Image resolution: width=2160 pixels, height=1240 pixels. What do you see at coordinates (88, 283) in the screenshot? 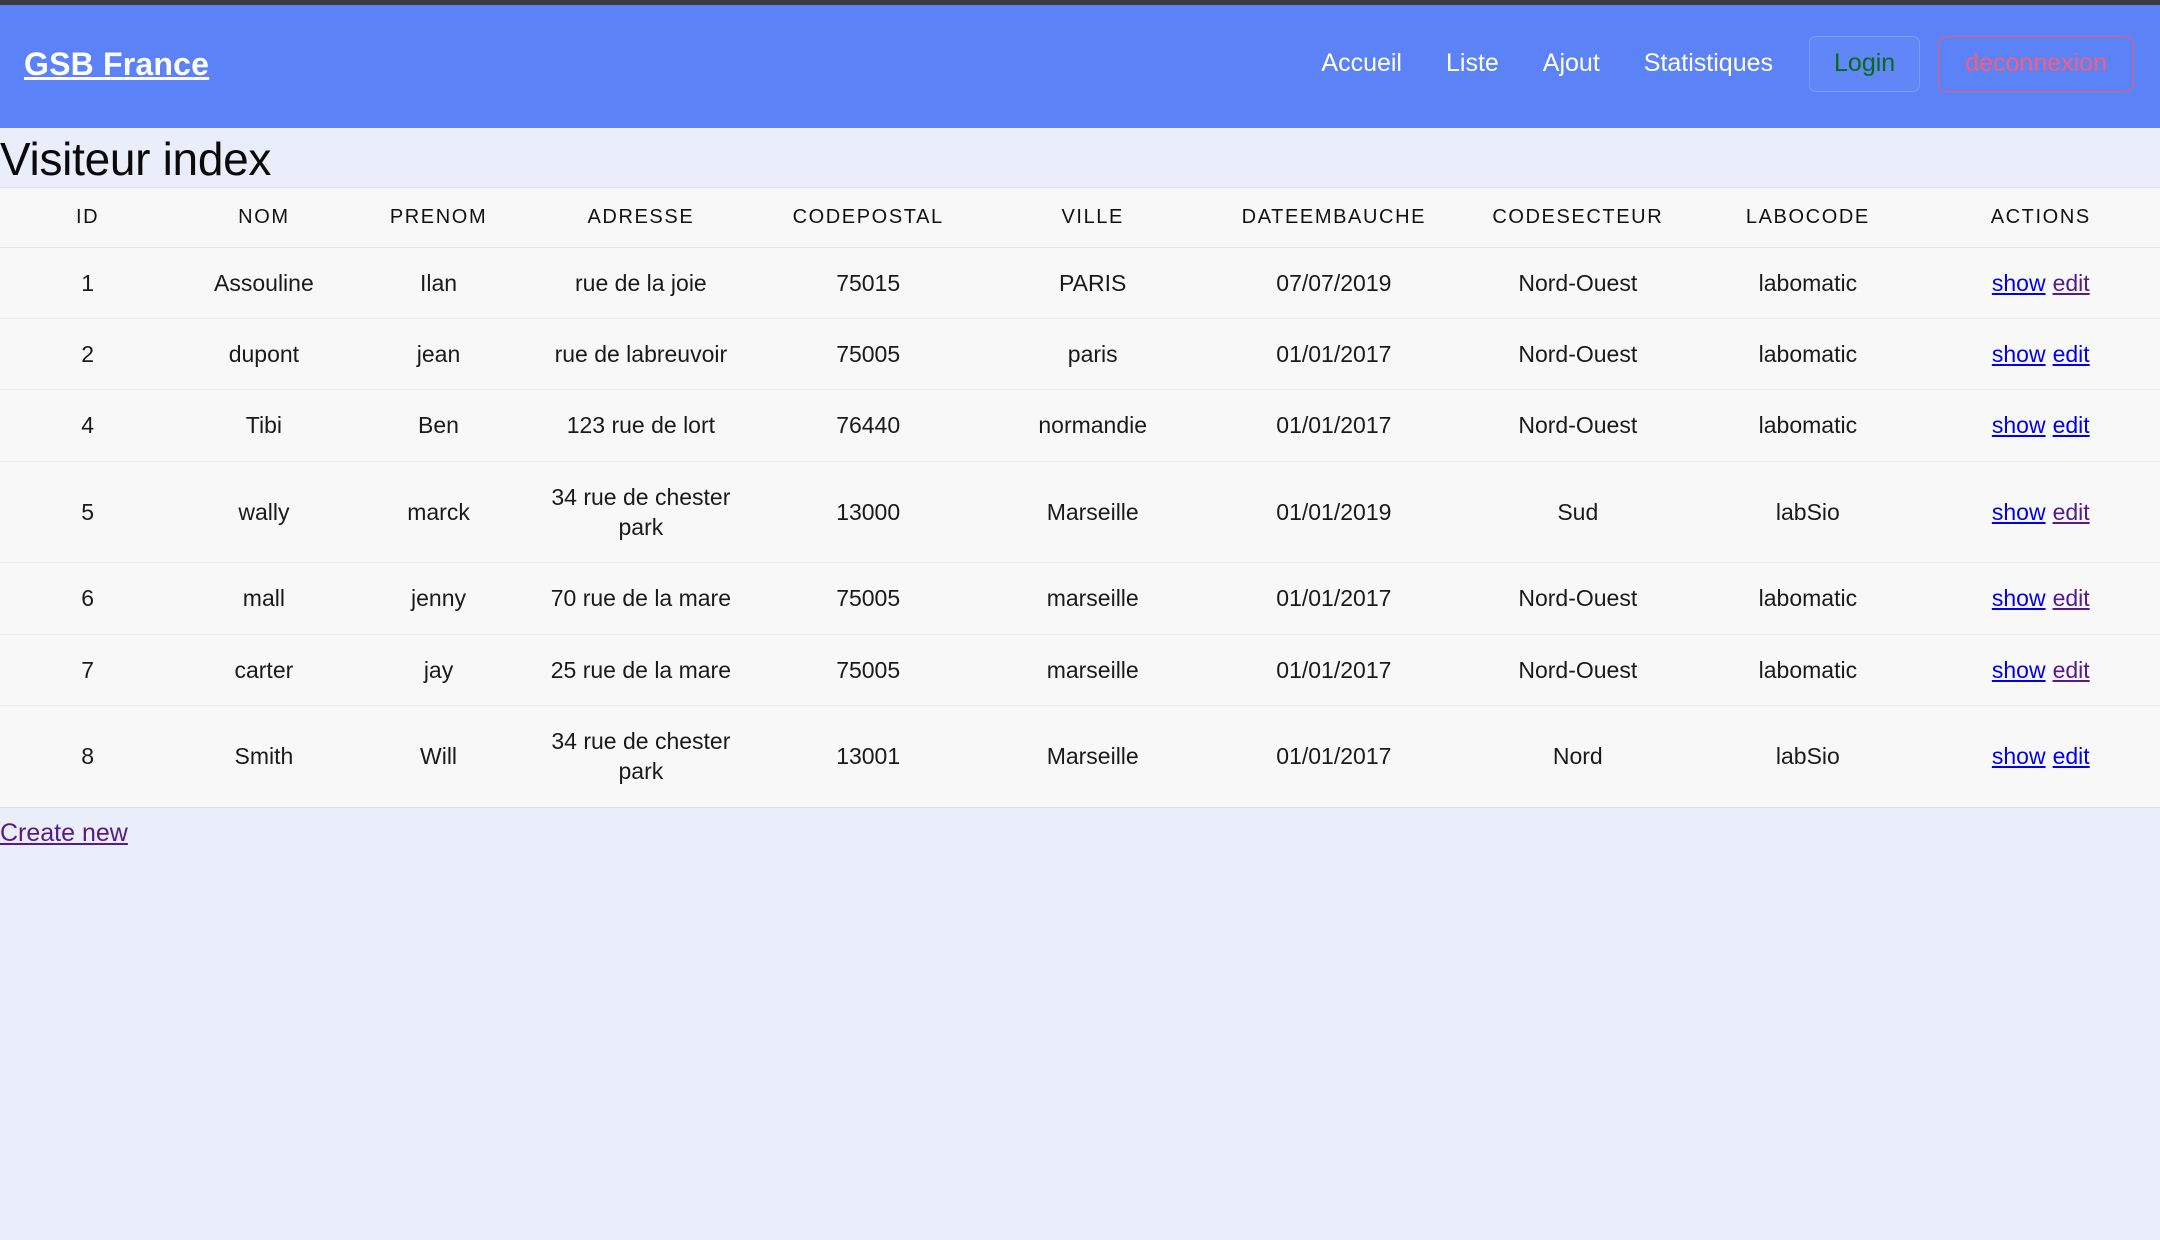
I see `cell-id: 1` at bounding box center [88, 283].